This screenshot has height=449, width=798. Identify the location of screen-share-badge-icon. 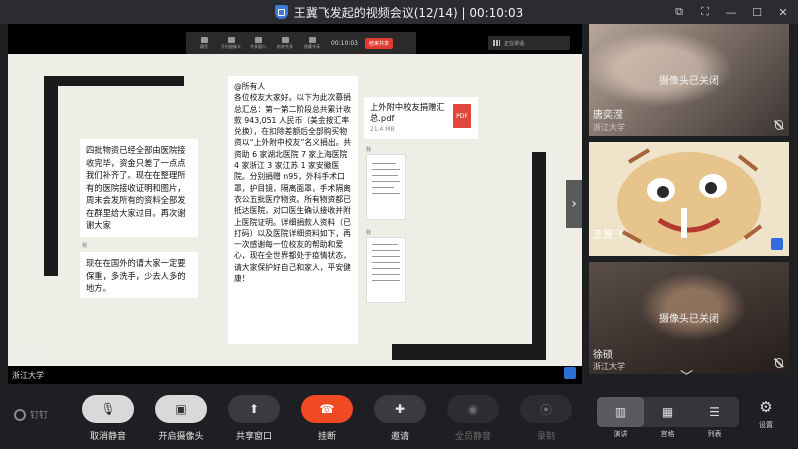
(777, 244).